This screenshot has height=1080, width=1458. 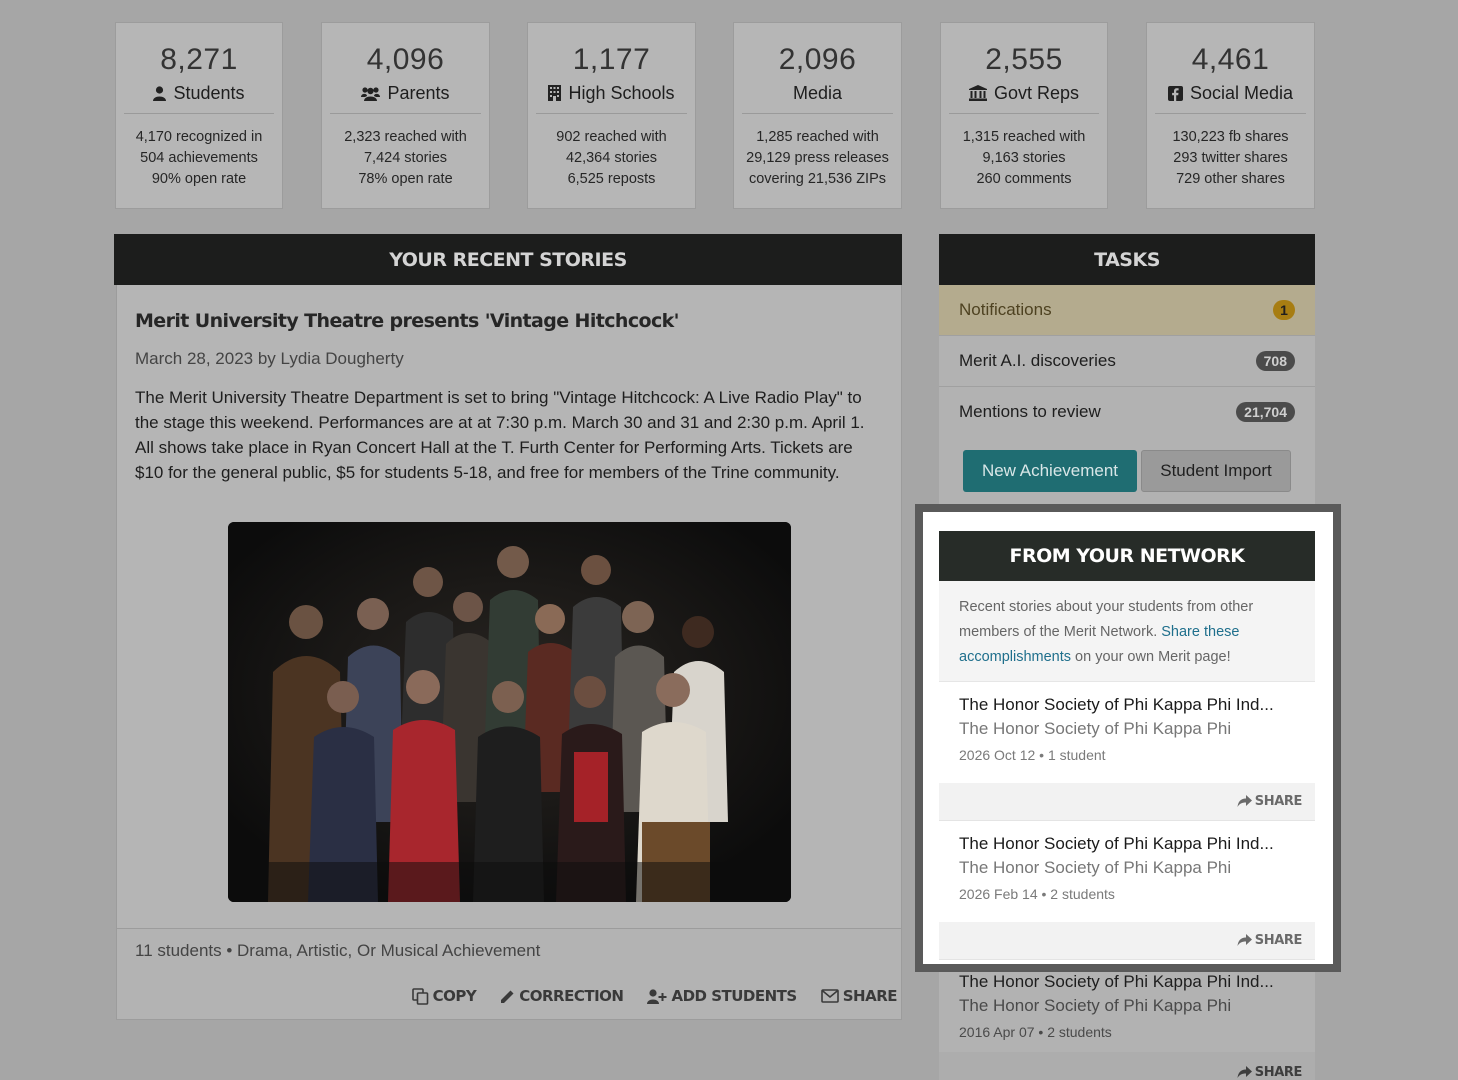 What do you see at coordinates (1216, 471) in the screenshot?
I see `student-import-button: Student Import` at bounding box center [1216, 471].